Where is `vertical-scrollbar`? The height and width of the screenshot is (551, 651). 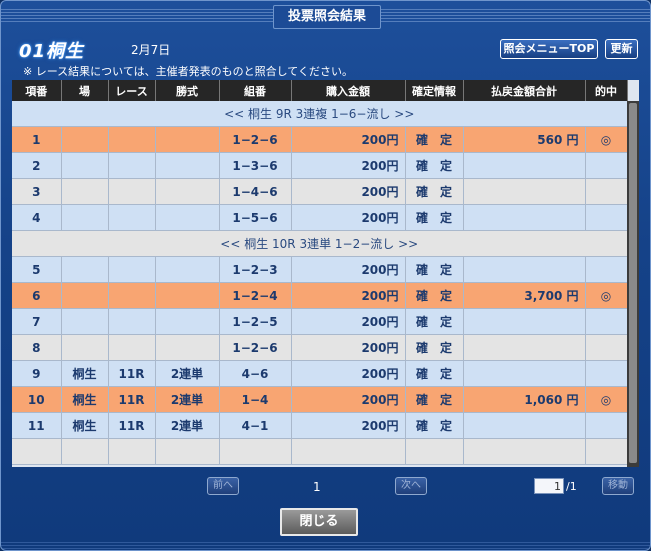
vertical-scrollbar is located at coordinates (633, 284).